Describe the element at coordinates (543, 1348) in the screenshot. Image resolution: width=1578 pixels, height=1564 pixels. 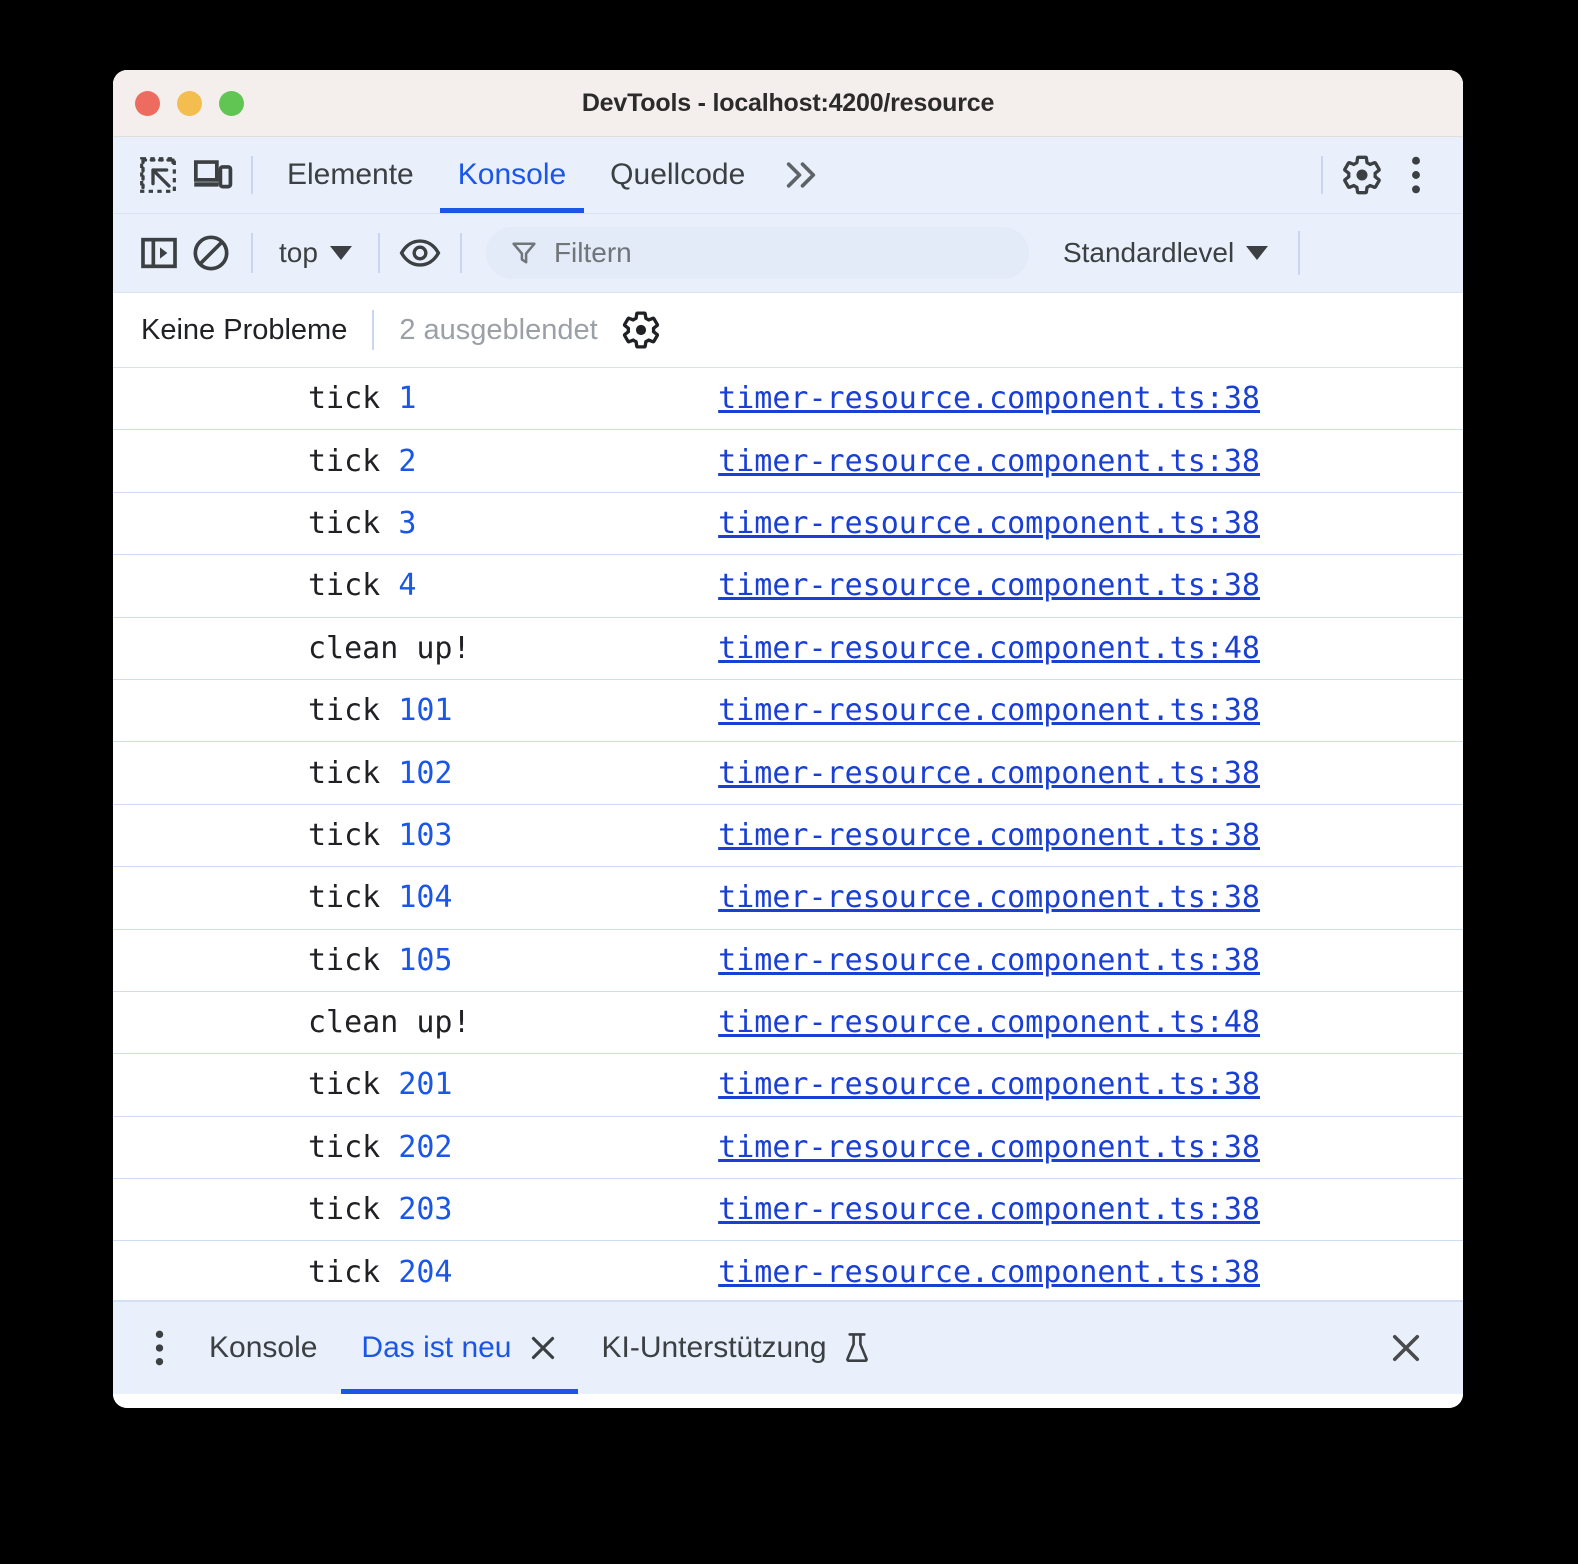
I see `close-icon` at that location.